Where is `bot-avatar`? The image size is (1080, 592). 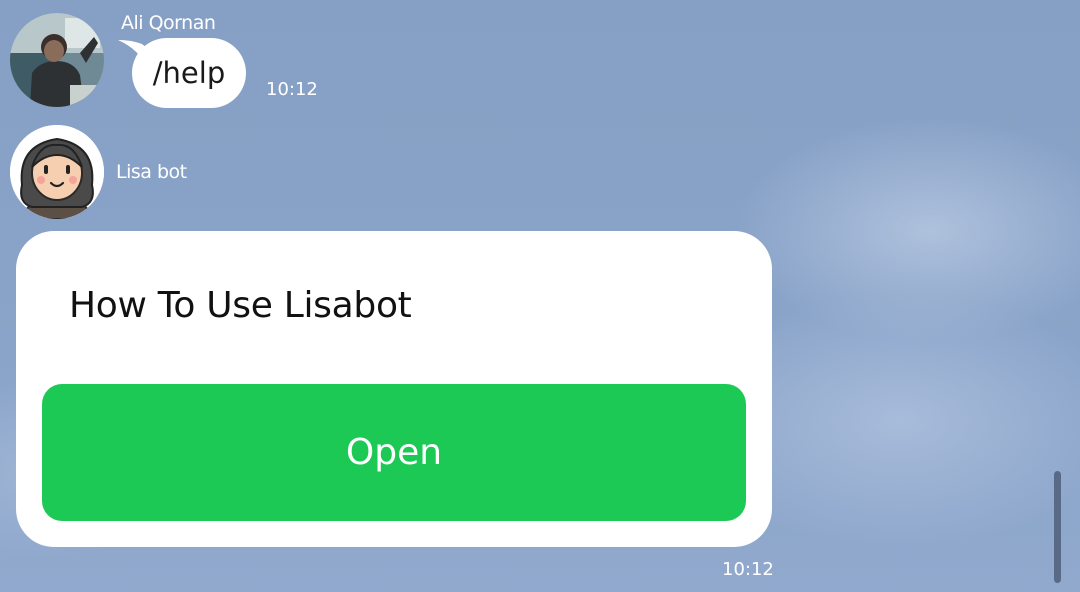 bot-avatar is located at coordinates (57, 172).